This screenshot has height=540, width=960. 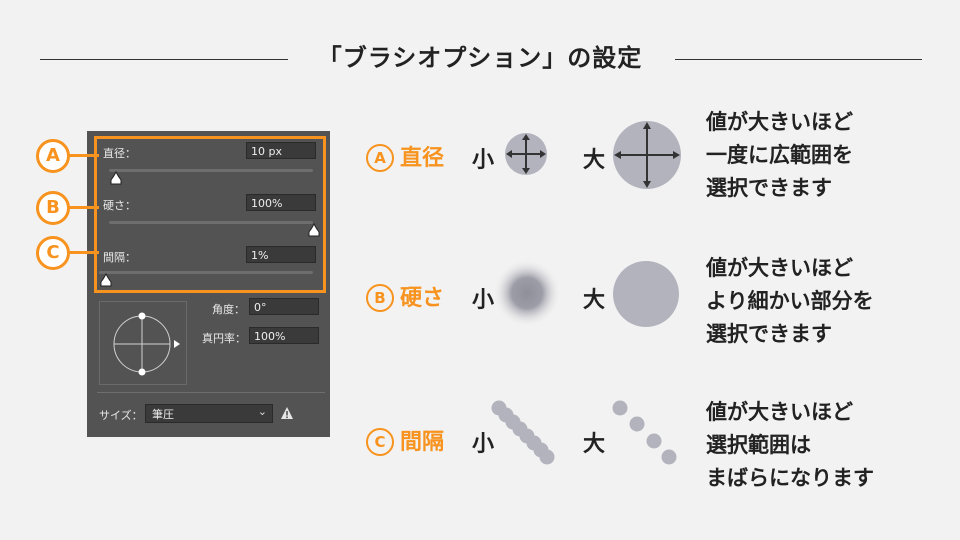 I want to click on row-b-desc-line: 選択できます, so click(x=769, y=334).